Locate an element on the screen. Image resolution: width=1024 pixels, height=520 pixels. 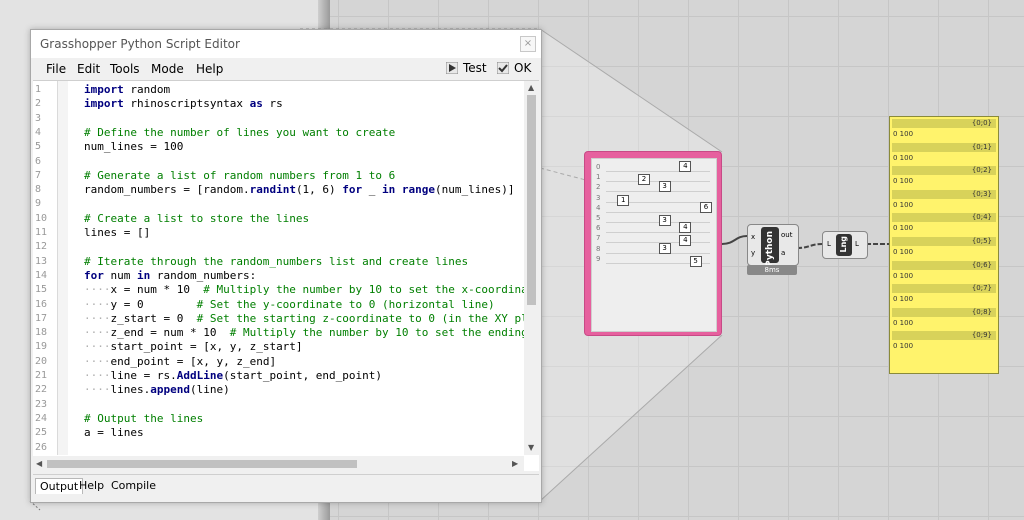
python-component-body: Python is located at coordinates (770, 247).